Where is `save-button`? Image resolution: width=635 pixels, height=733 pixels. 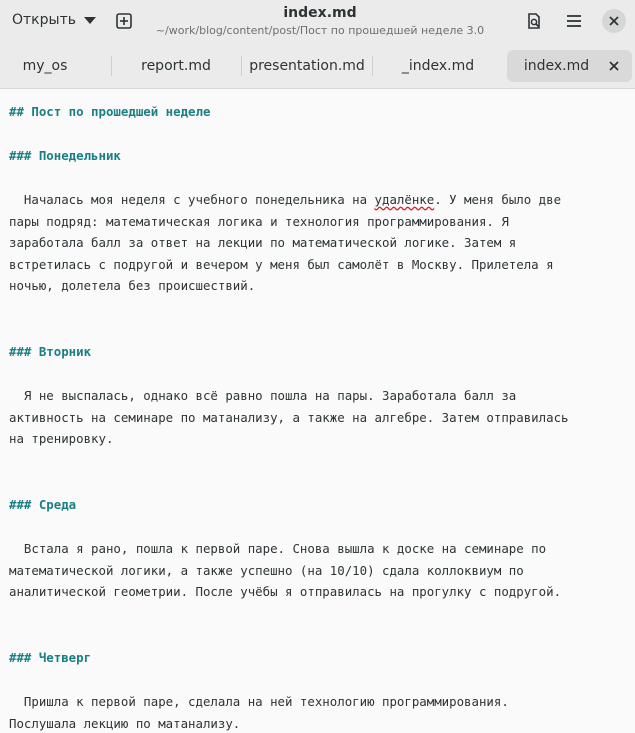 save-button is located at coordinates (534, 21).